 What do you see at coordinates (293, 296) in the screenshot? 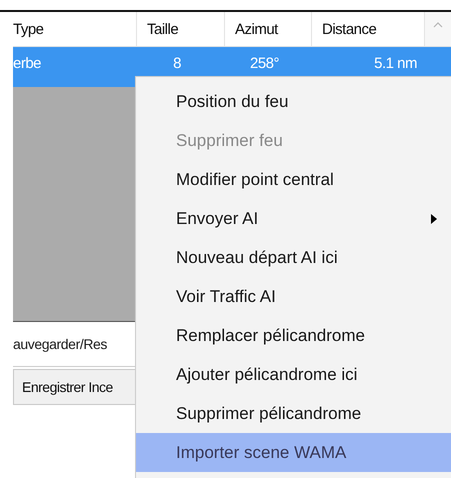
I see `menu-item: Voir Traffic AI` at bounding box center [293, 296].